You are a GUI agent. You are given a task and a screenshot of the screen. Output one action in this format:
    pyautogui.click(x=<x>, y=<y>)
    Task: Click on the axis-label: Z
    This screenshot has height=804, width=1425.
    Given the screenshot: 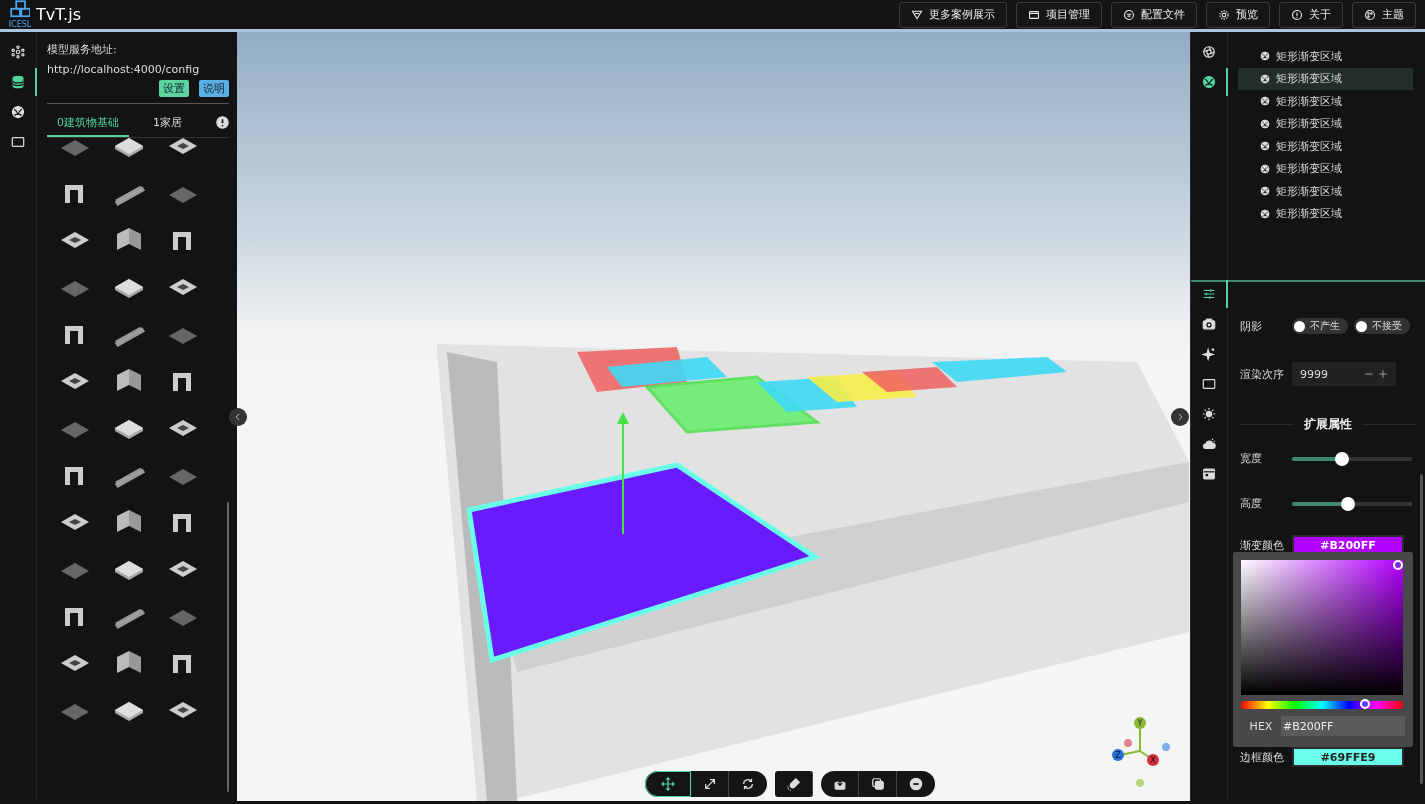 What is the action you would take?
    pyautogui.click(x=1118, y=755)
    